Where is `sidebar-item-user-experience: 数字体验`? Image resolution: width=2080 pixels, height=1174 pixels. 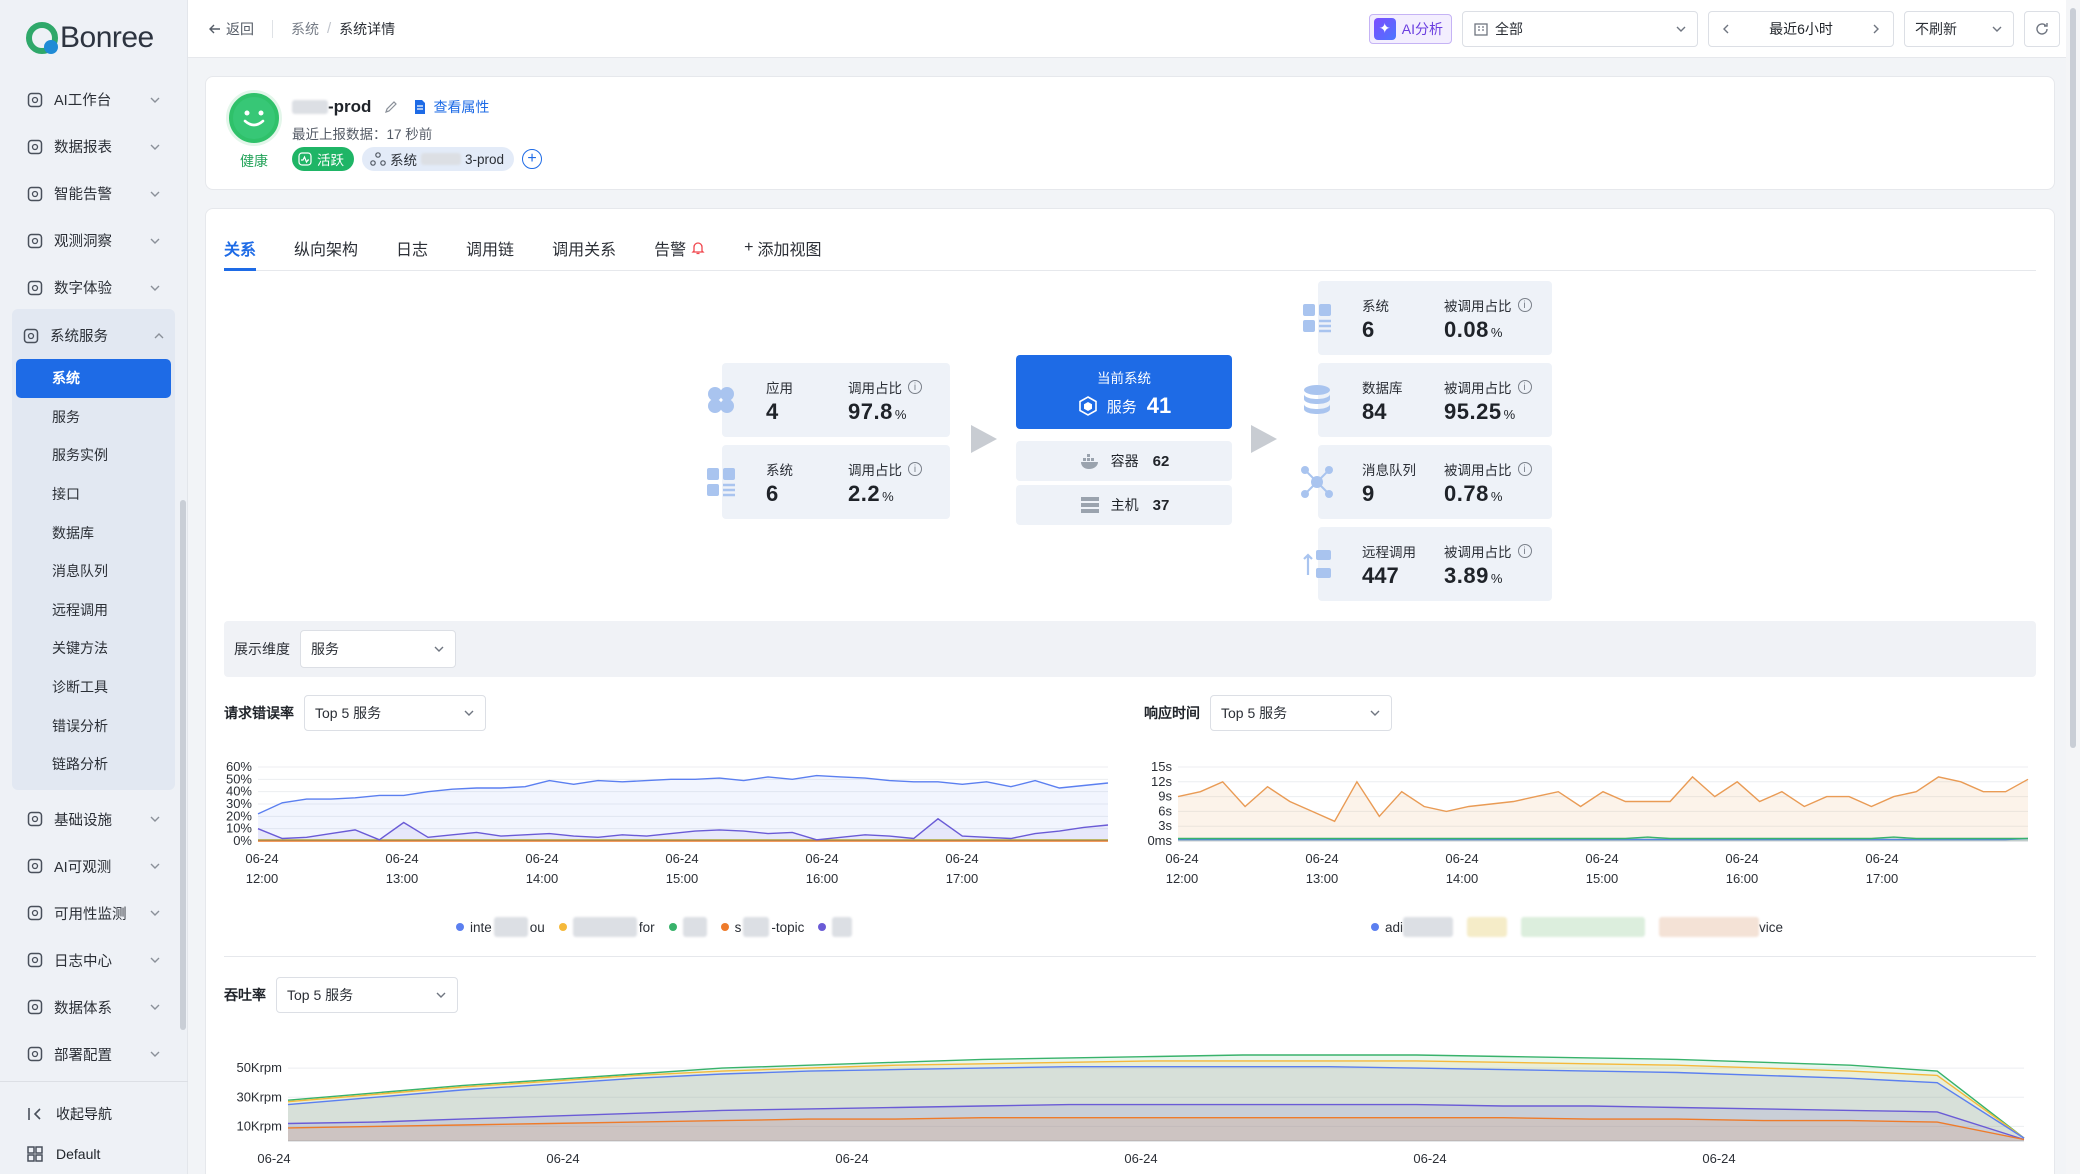
sidebar-item-user-experience: 数字体验 is located at coordinates (93, 287).